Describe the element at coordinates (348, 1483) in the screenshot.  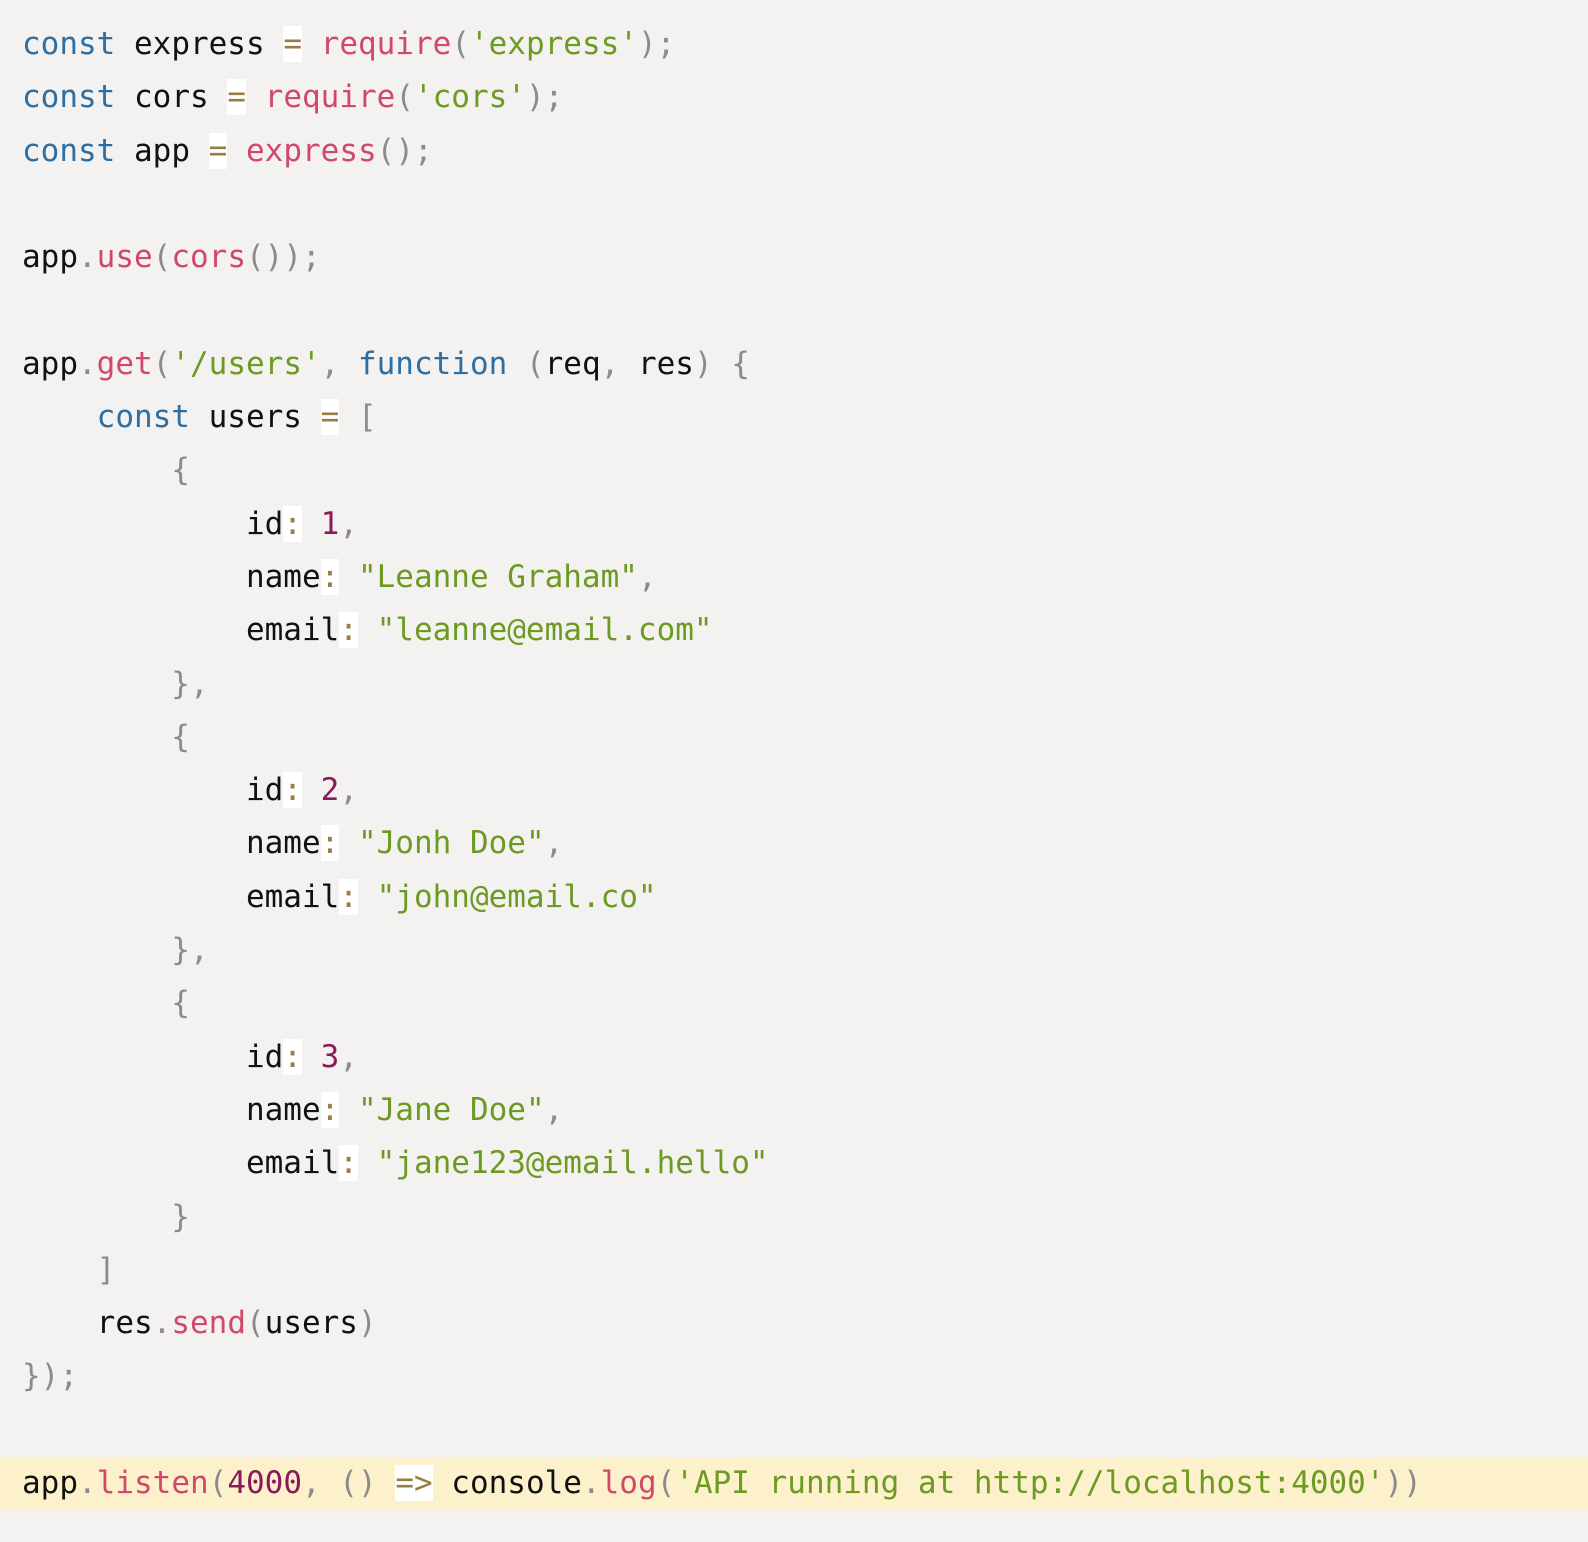
I see `code-token: , ()` at that location.